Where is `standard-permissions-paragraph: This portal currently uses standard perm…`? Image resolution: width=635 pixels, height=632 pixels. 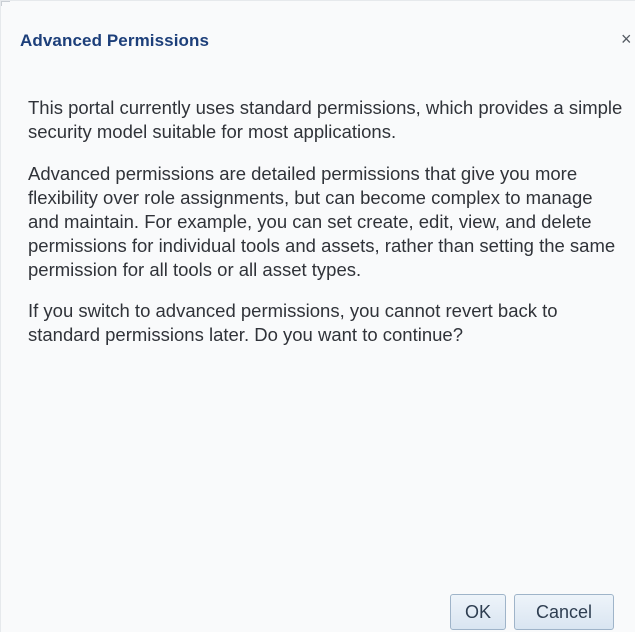
standard-permissions-paragraph: This portal currently uses standard perm… is located at coordinates (325, 119).